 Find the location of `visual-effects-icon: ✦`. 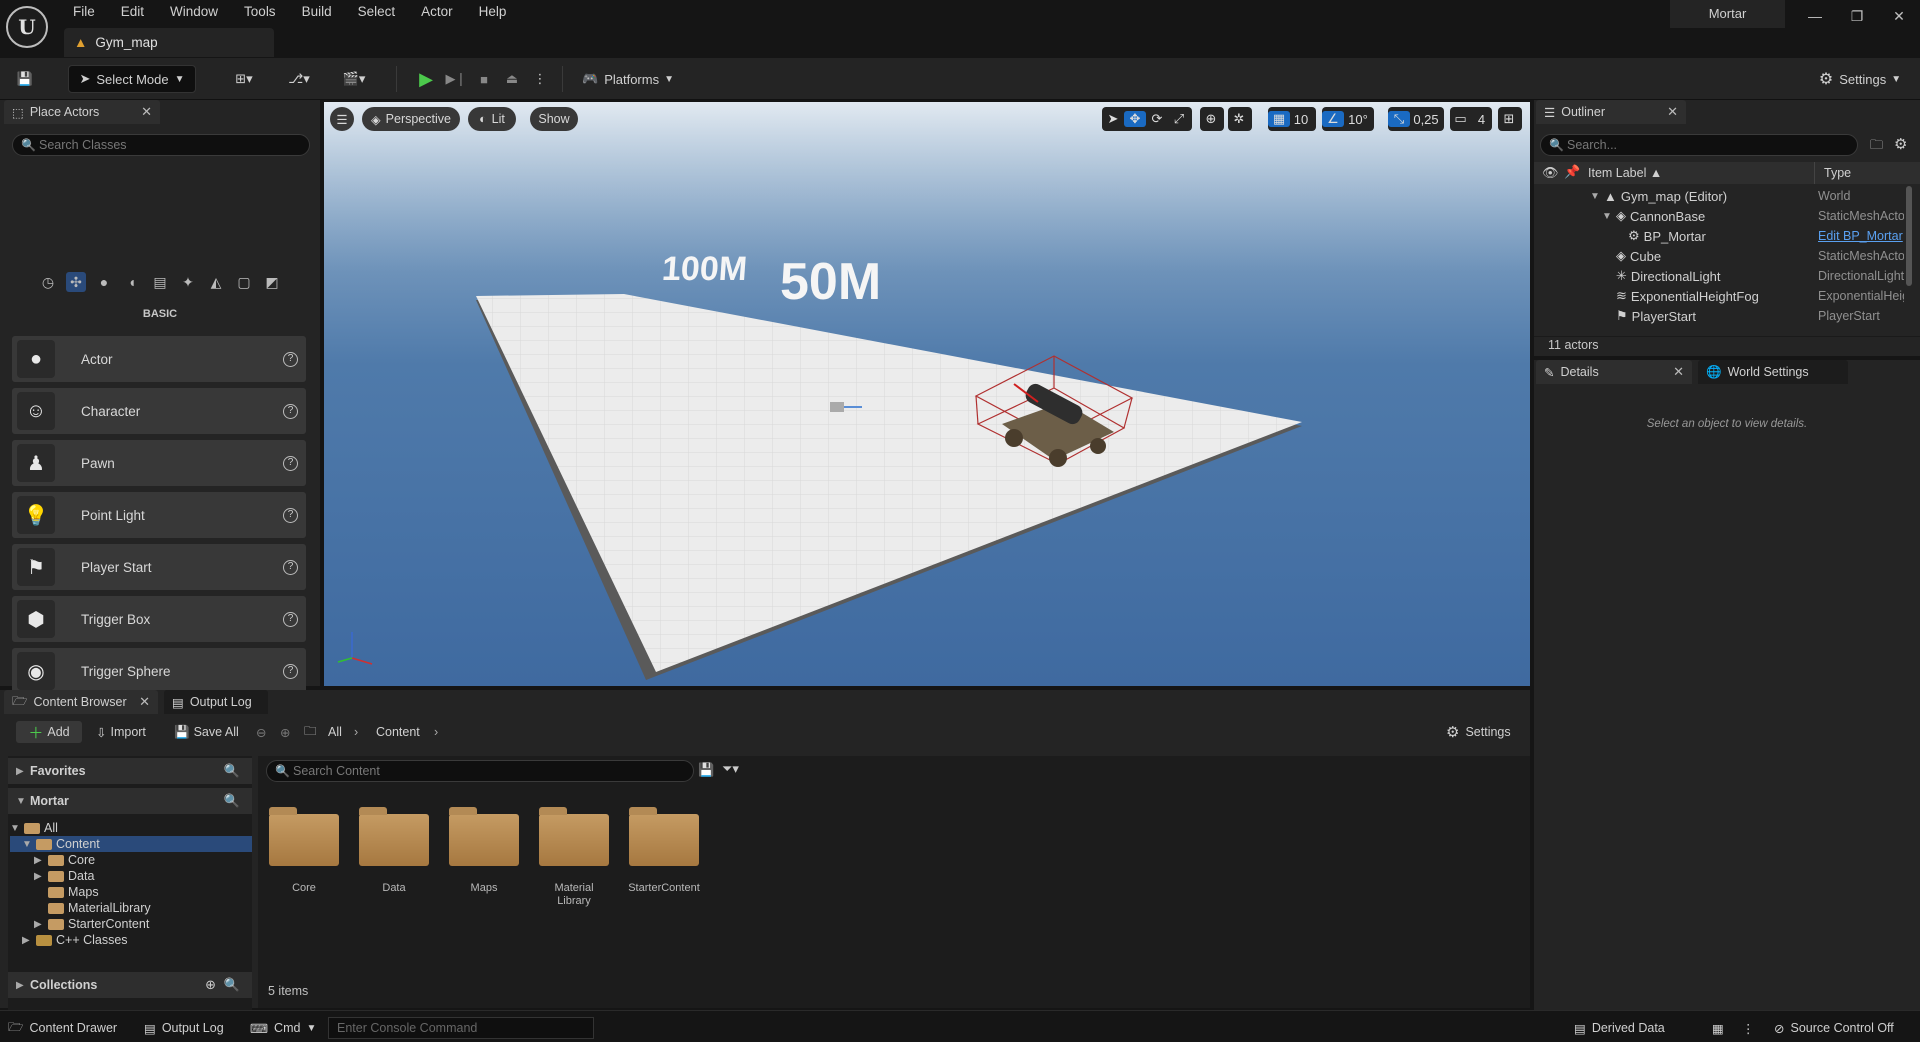

visual-effects-icon: ✦ is located at coordinates (188, 282).